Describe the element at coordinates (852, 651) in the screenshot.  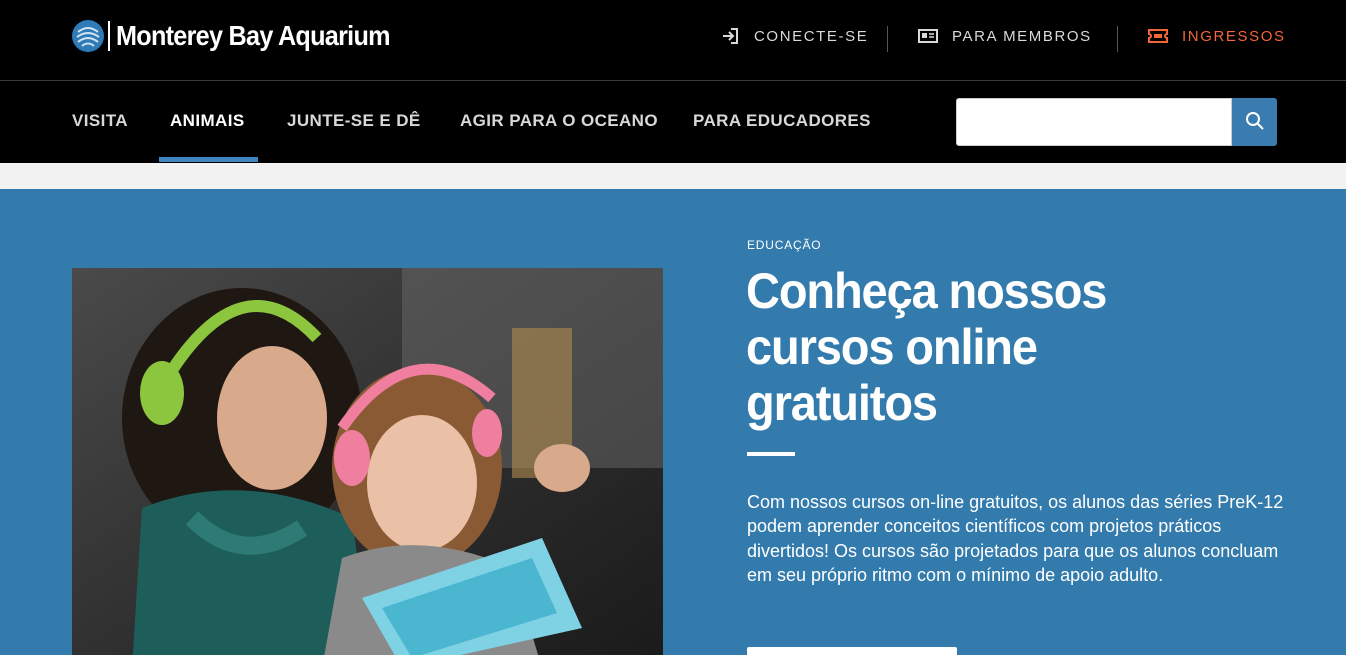
I see `hero-cta-button` at that location.